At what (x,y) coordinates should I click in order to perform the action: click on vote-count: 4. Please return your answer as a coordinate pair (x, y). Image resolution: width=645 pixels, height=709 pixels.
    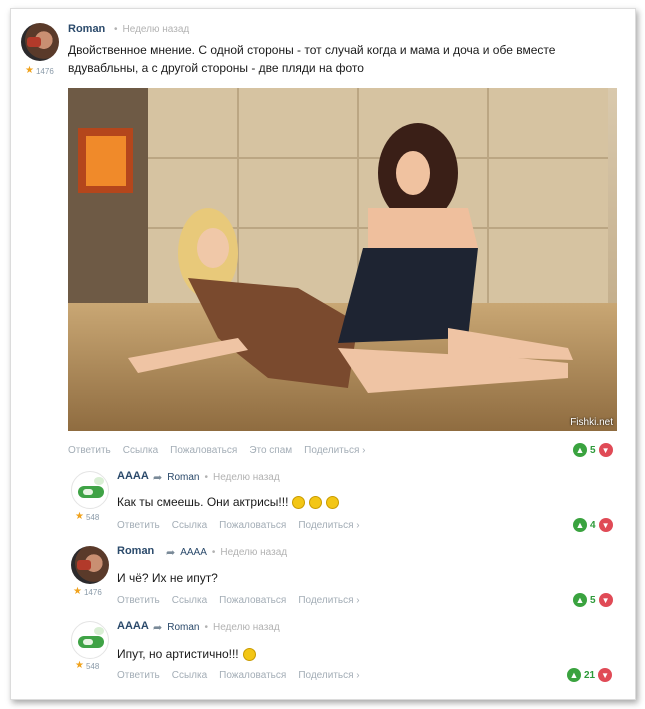
    Looking at the image, I should click on (593, 525).